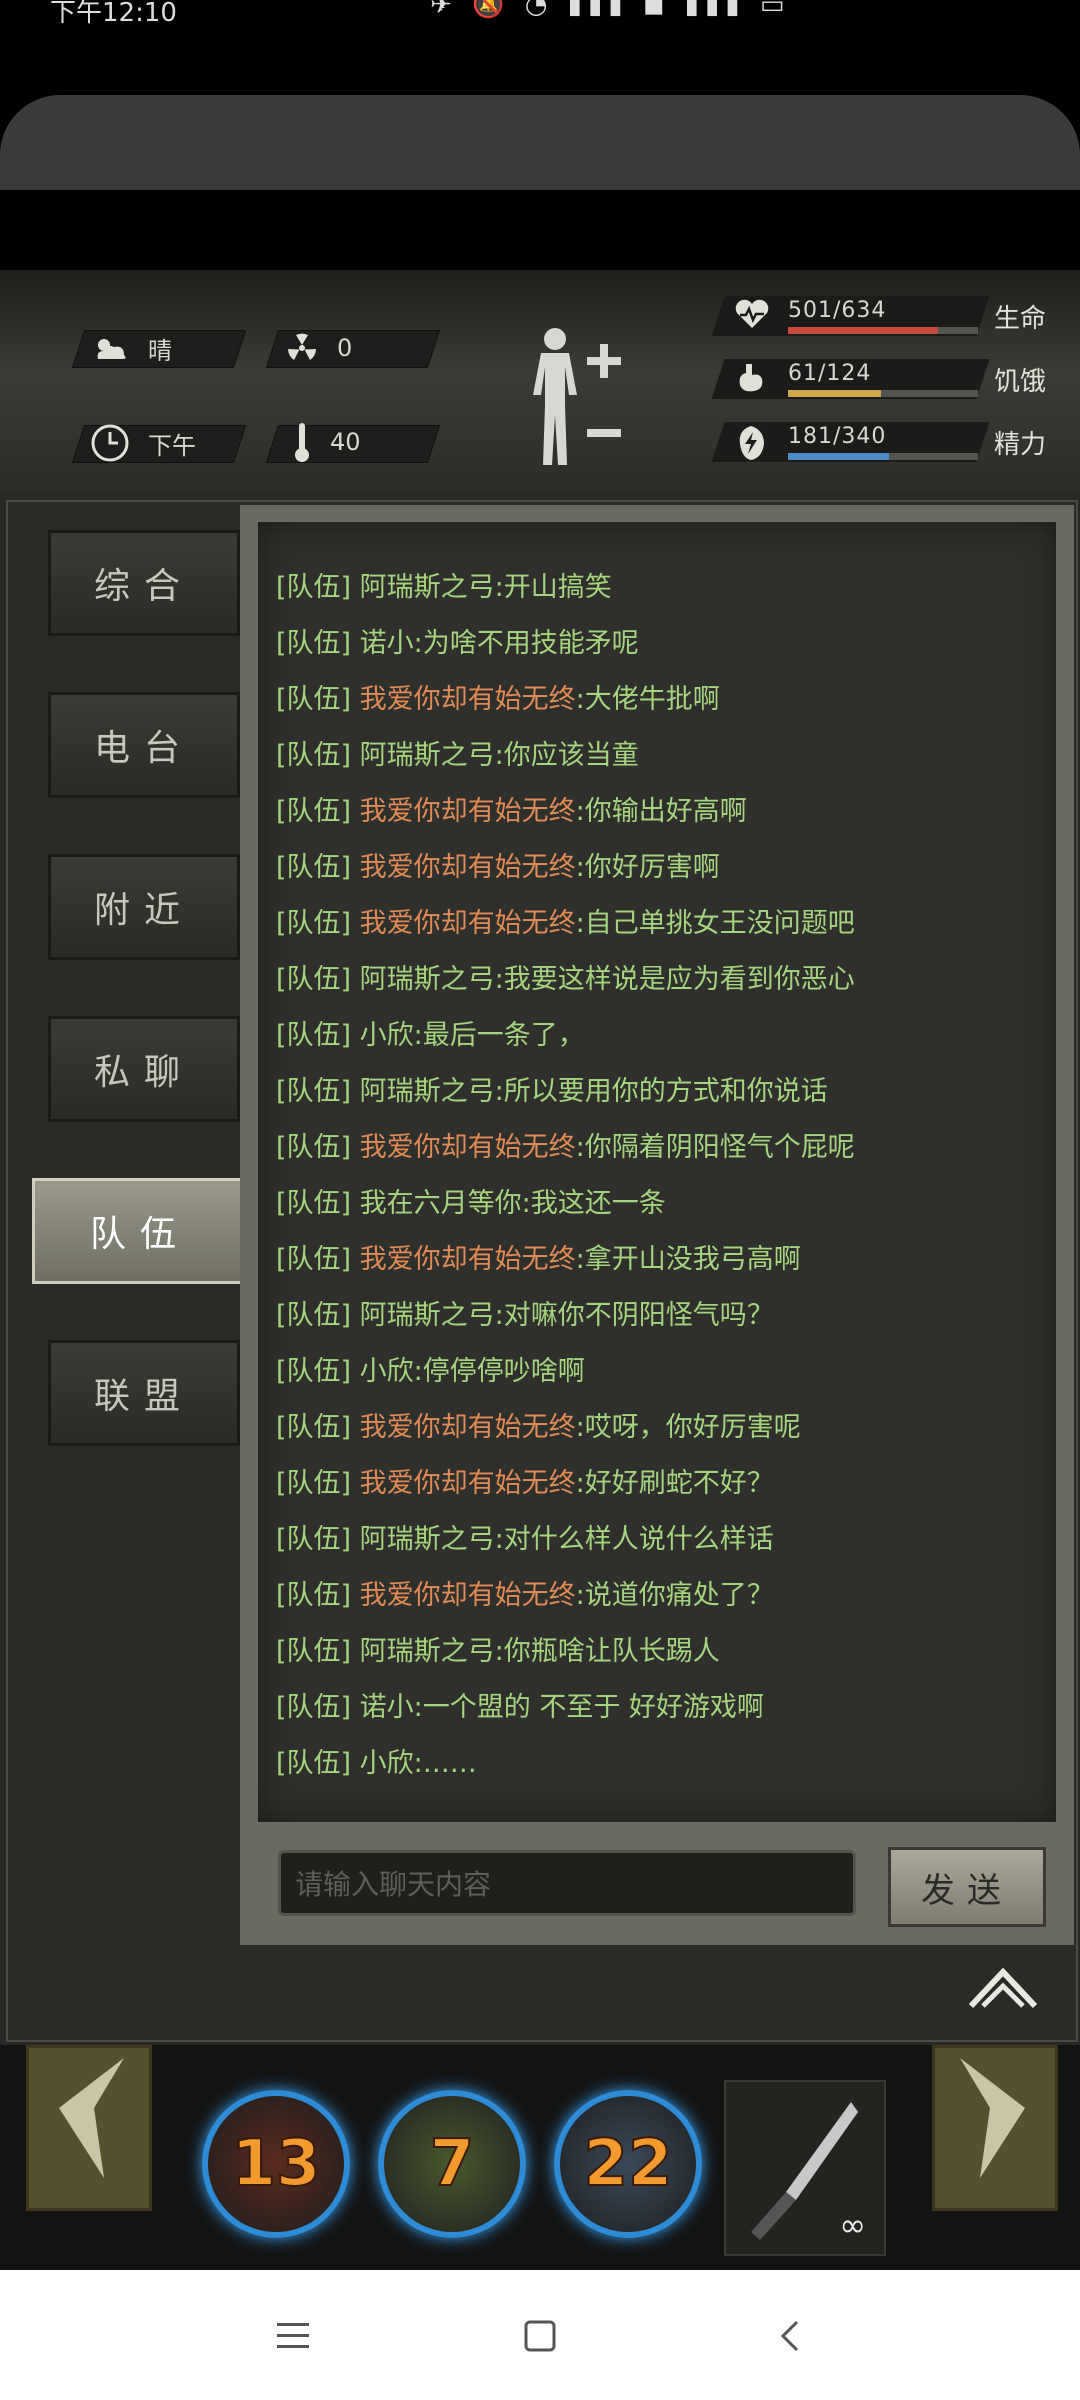  Describe the element at coordinates (144, 583) in the screenshot. I see `tab-general: 综合` at that location.